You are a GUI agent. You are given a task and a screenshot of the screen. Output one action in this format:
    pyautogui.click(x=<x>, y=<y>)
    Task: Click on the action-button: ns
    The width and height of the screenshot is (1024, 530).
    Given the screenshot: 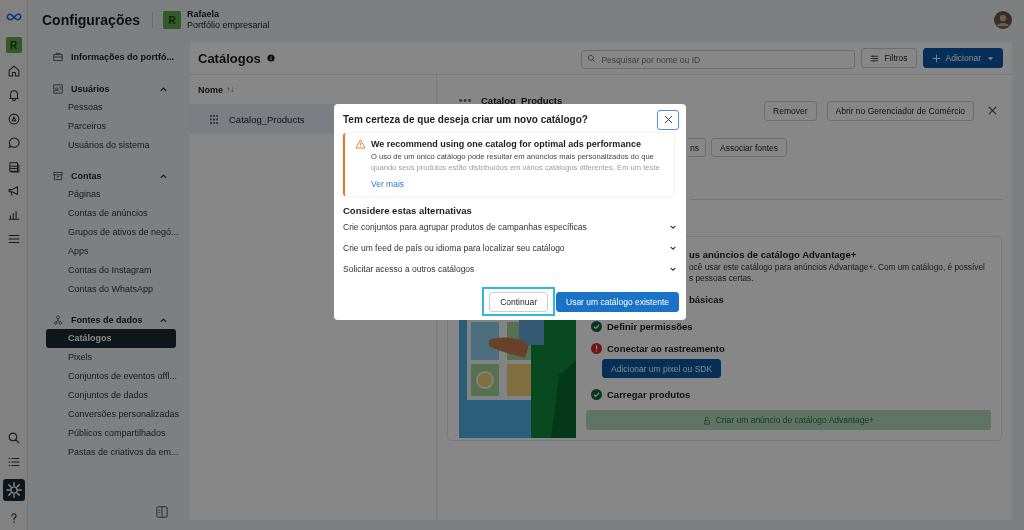 What is the action you would take?
    pyautogui.click(x=697, y=147)
    